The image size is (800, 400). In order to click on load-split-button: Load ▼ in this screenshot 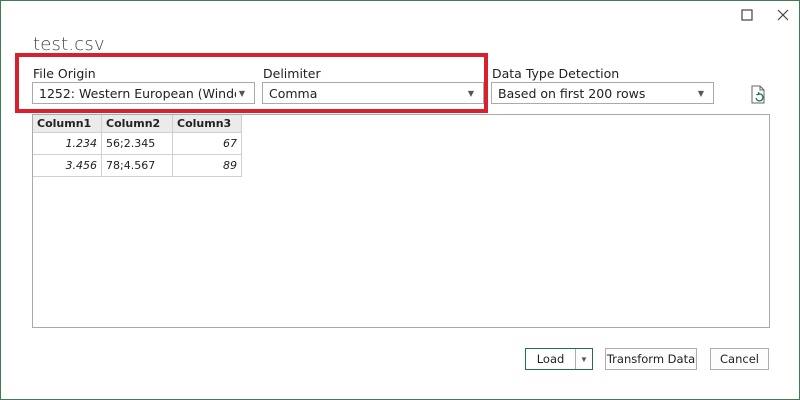, I will do `click(559, 359)`.